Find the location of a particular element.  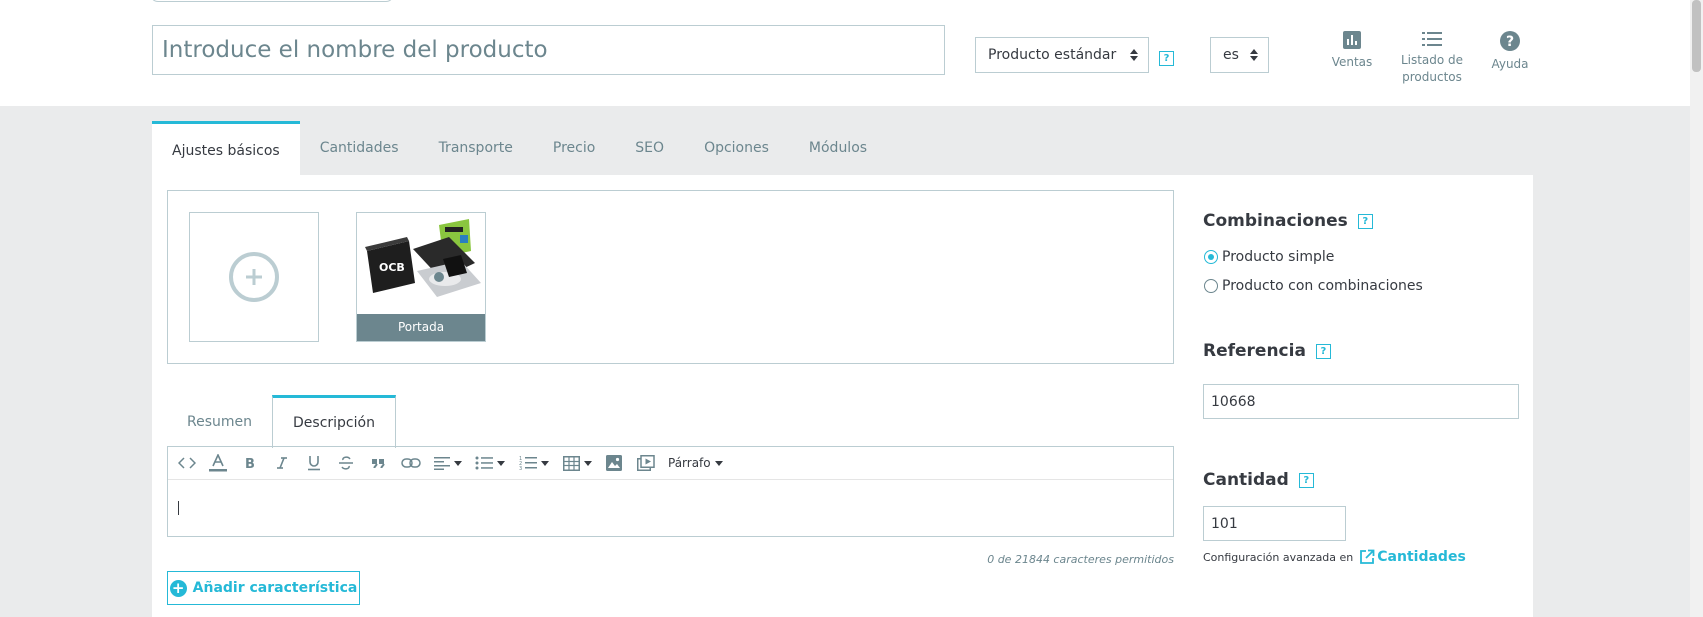

help-button: ? Ayuda is located at coordinates (1510, 51).